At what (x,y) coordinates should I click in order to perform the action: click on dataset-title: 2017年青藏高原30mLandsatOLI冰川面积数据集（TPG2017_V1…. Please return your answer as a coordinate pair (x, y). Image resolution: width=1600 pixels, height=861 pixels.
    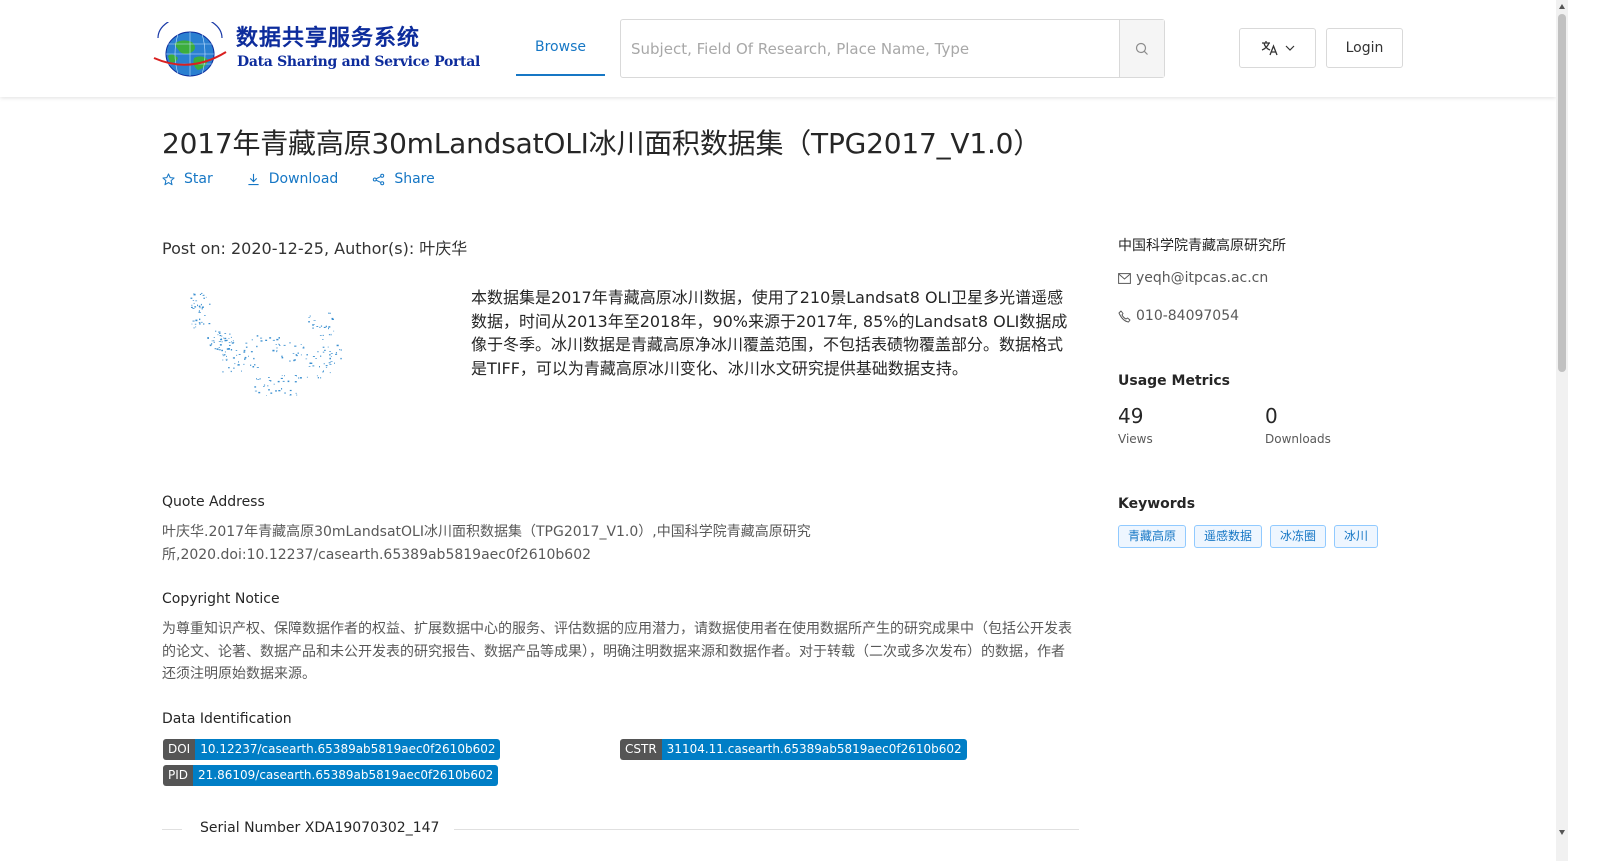
    Looking at the image, I should click on (602, 143).